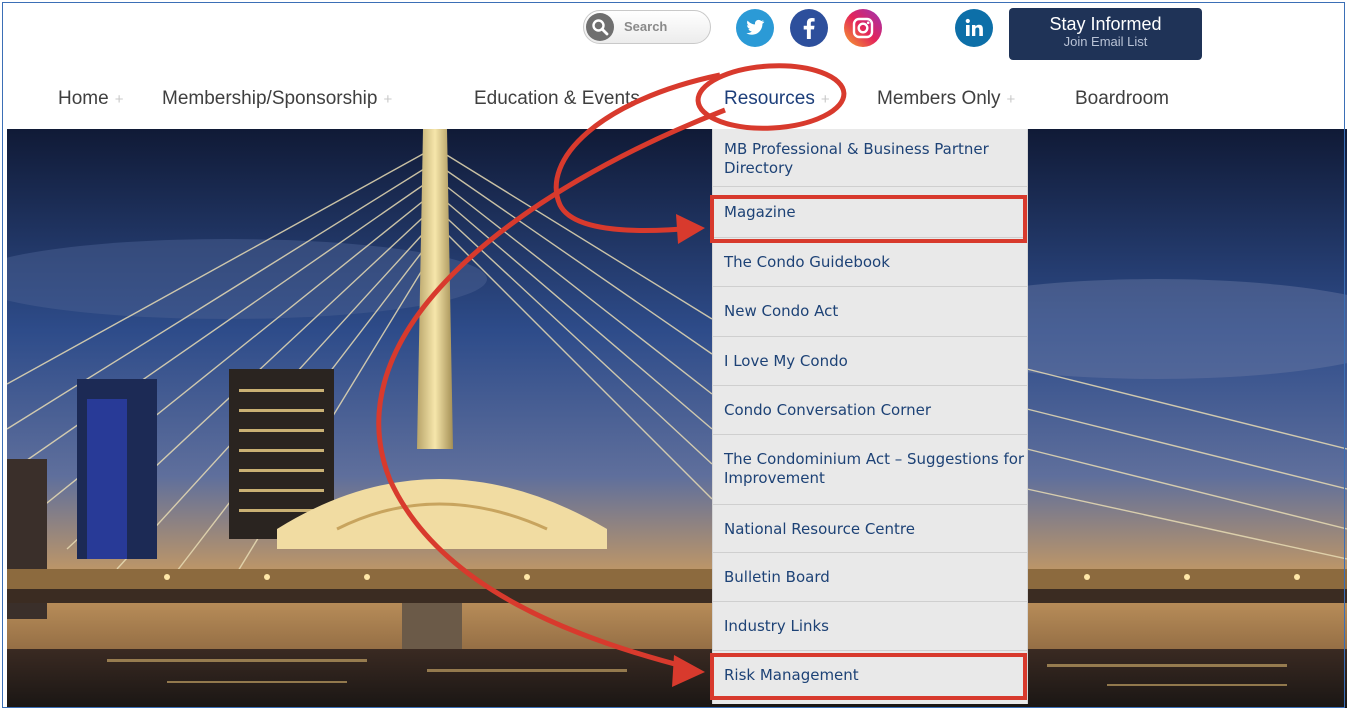 Image resolution: width=1349 pixels, height=710 pixels. I want to click on nav-item-label: Members Only, so click(939, 98).